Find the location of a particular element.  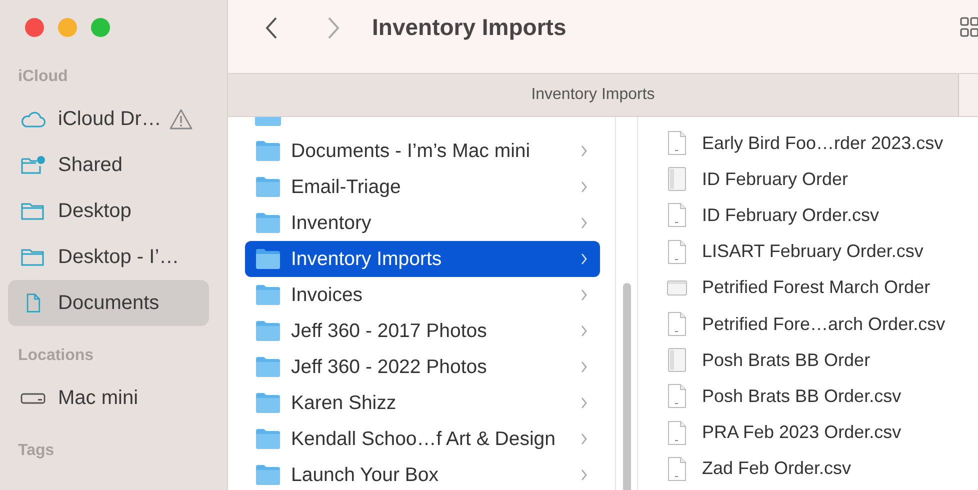

file-row: LISART February Order.csv is located at coordinates (822, 252).